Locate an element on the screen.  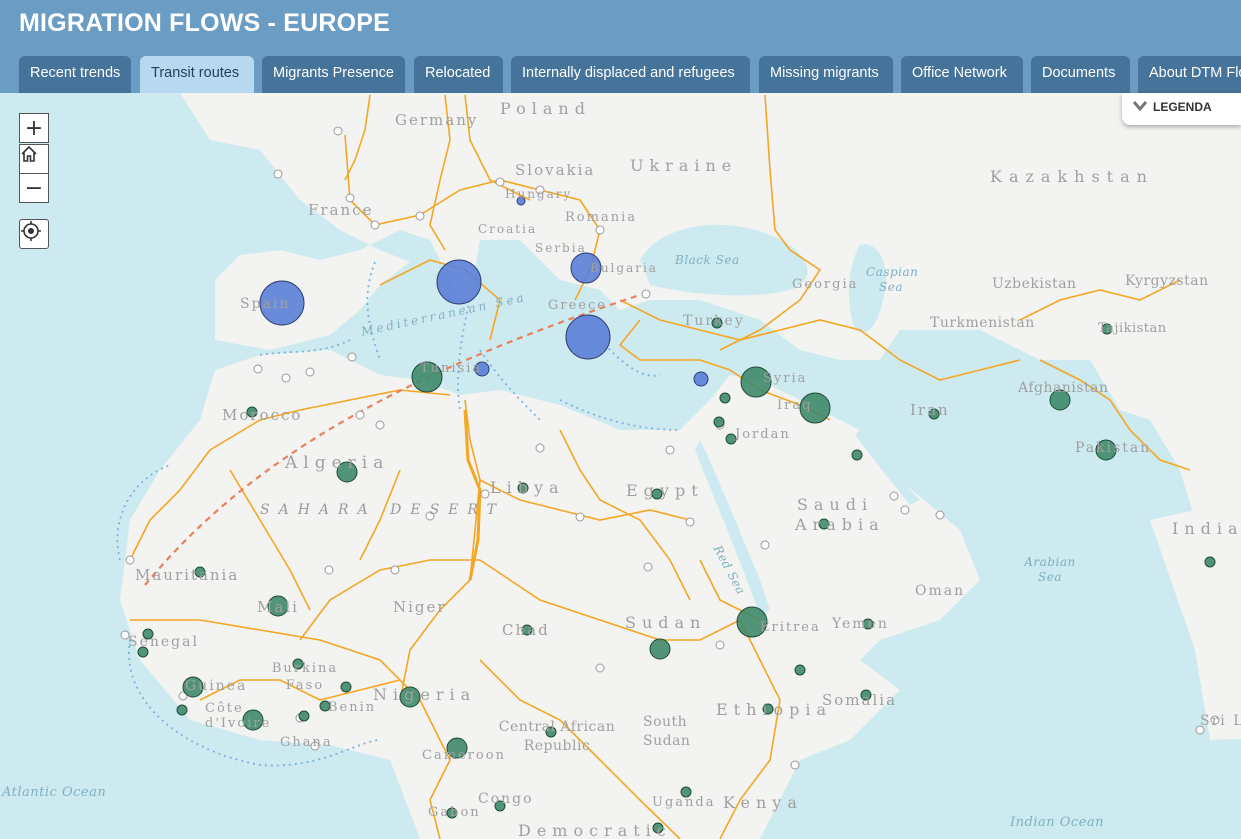
zoom-in-button: + is located at coordinates (34, 128).